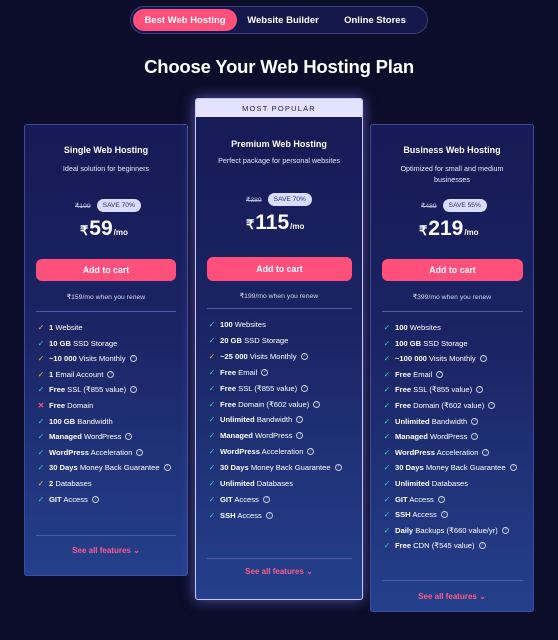 The image size is (558, 640). I want to click on feature-item: ✓ 100 GB Bandwidth, so click(75, 421).